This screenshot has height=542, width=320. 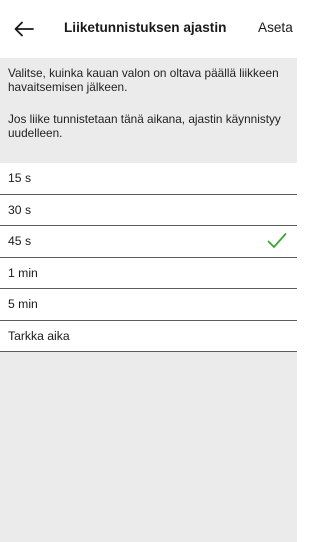 I want to click on option-label: 1 min, so click(x=23, y=272).